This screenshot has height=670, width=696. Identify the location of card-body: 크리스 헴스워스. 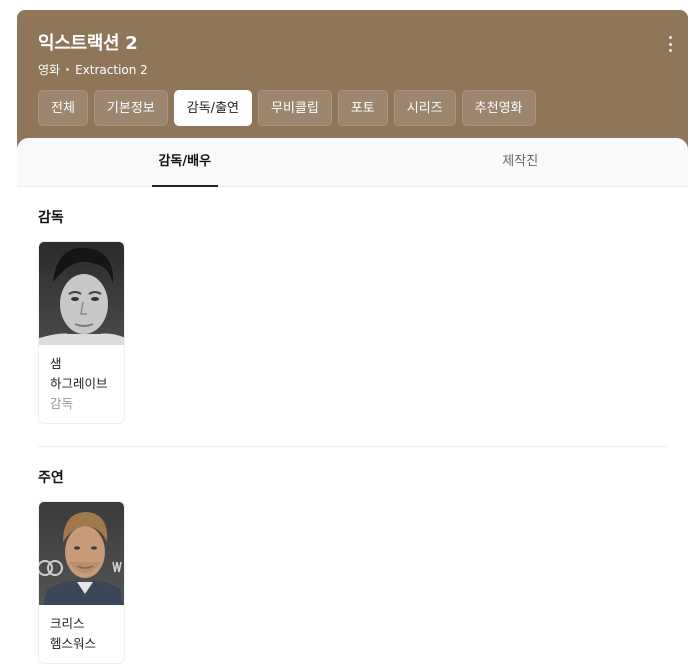
(81, 634).